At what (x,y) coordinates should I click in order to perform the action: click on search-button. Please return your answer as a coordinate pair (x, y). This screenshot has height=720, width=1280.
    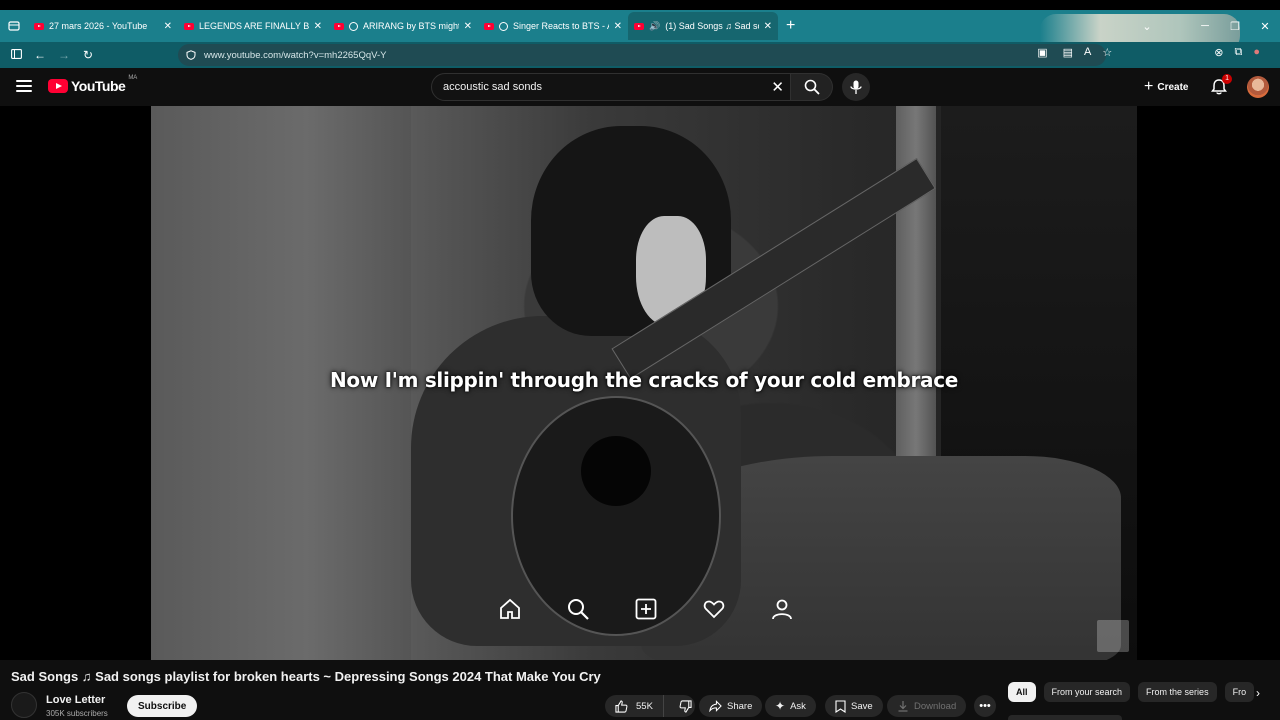
    Looking at the image, I should click on (812, 87).